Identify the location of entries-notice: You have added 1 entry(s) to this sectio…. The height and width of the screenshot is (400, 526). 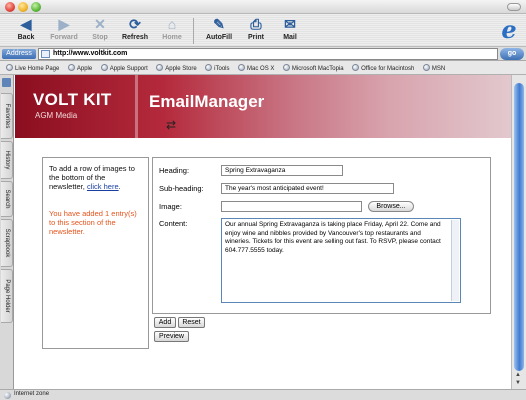
(93, 222).